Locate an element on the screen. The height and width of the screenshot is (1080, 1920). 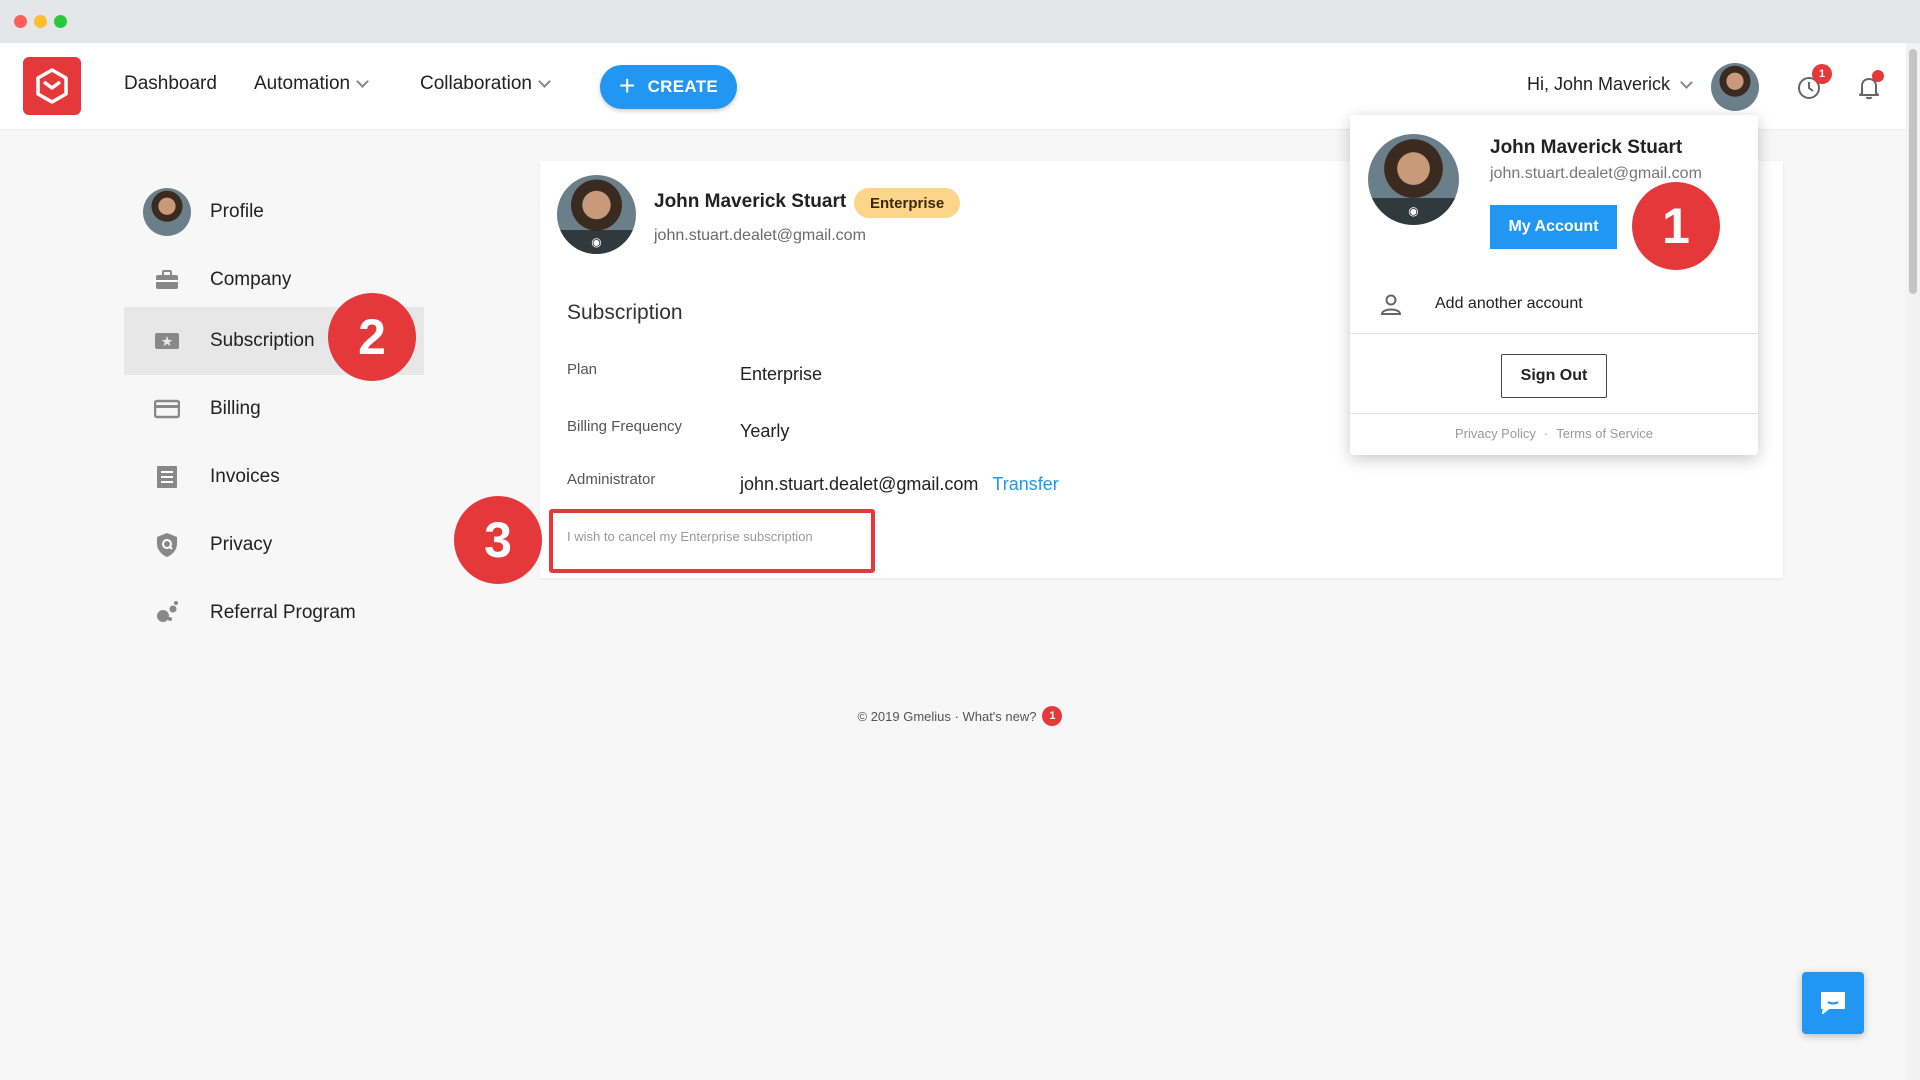
sidebar-item-profile: Profile is located at coordinates (274, 212).